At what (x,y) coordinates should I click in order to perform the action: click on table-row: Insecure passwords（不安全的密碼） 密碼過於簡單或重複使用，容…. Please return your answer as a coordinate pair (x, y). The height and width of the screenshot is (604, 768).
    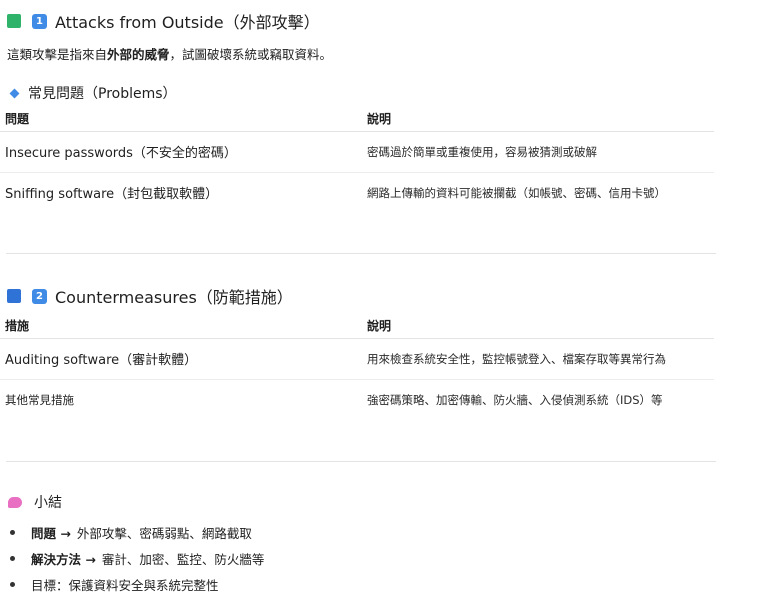
    Looking at the image, I should click on (357, 152).